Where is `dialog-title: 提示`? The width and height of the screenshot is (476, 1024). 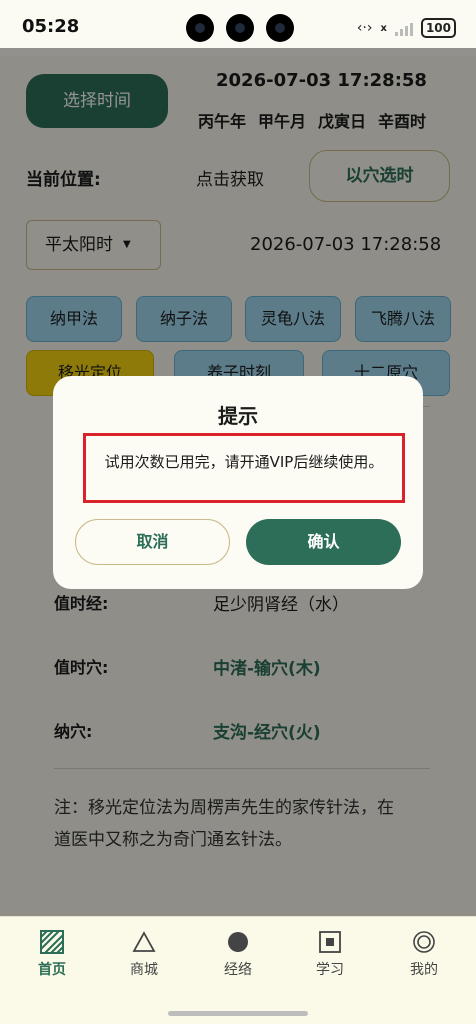 dialog-title: 提示 is located at coordinates (238, 416).